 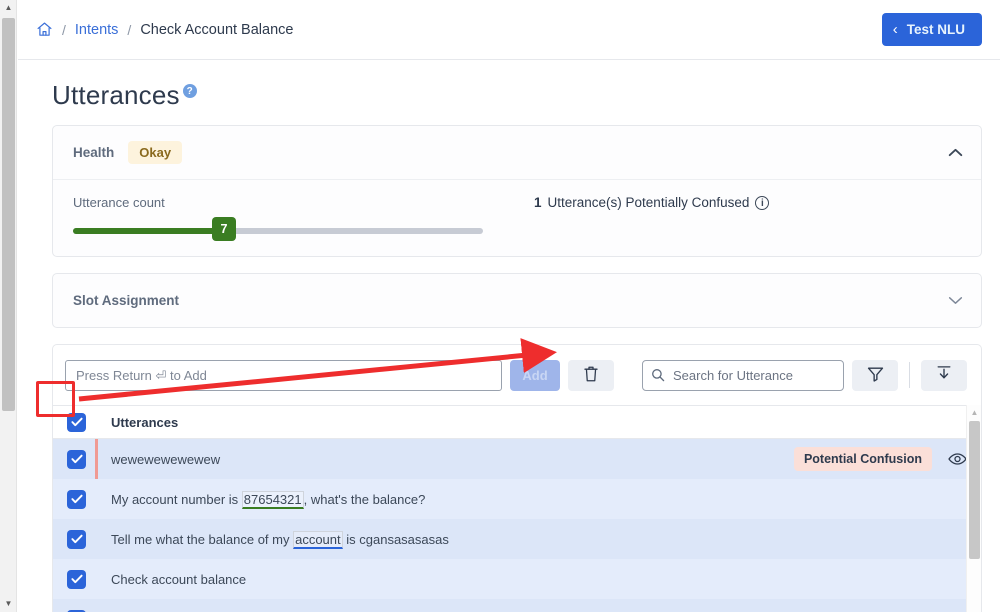 I want to click on utterance-count-slider: 7, so click(x=295, y=229).